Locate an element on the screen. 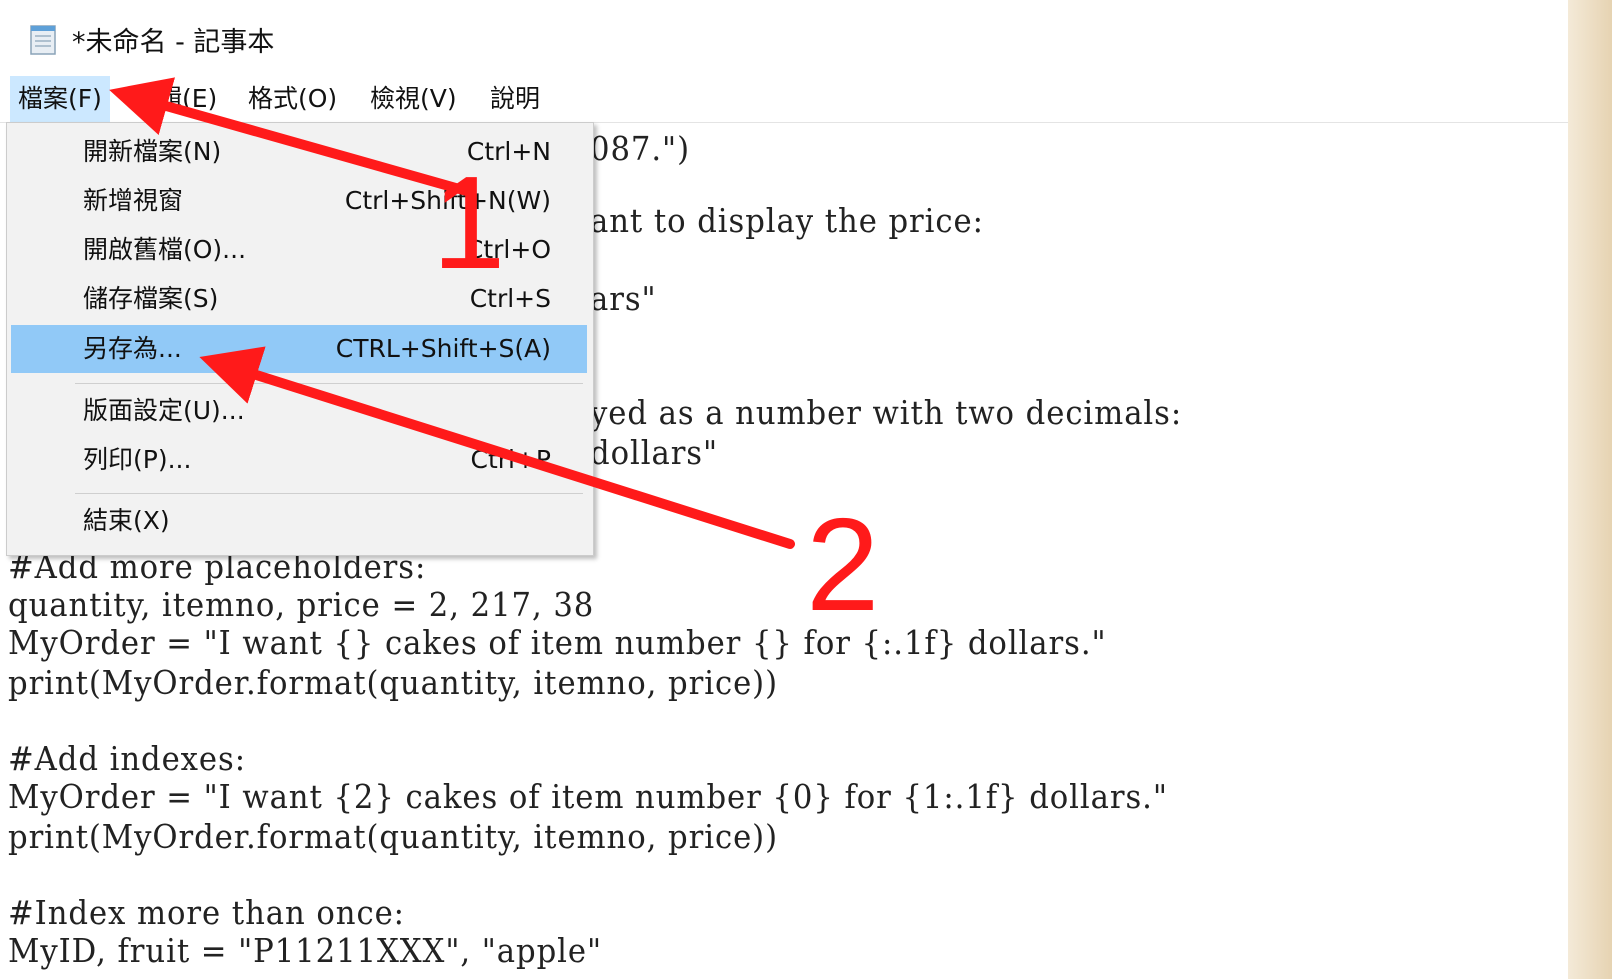 This screenshot has width=1612, height=979. menu-help: 說明 is located at coordinates (515, 99).